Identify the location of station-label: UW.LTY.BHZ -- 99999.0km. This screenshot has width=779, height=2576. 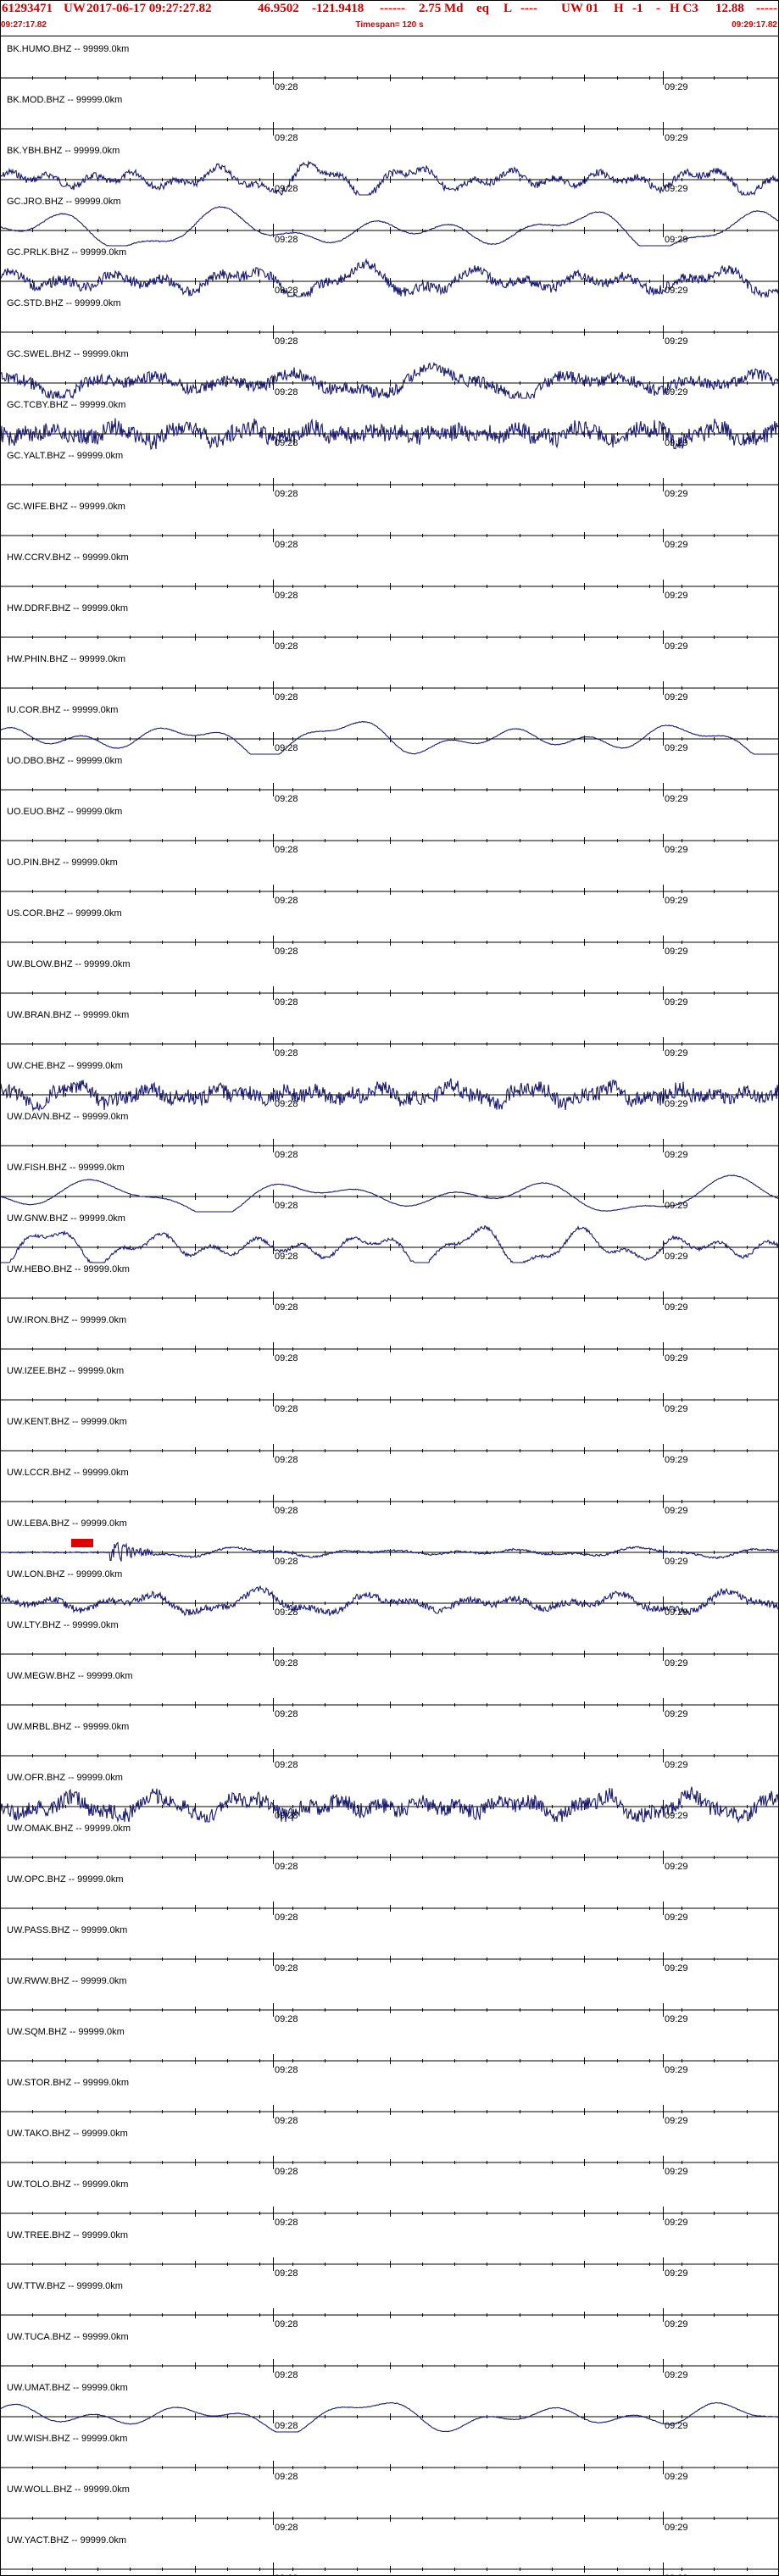
(63, 1625).